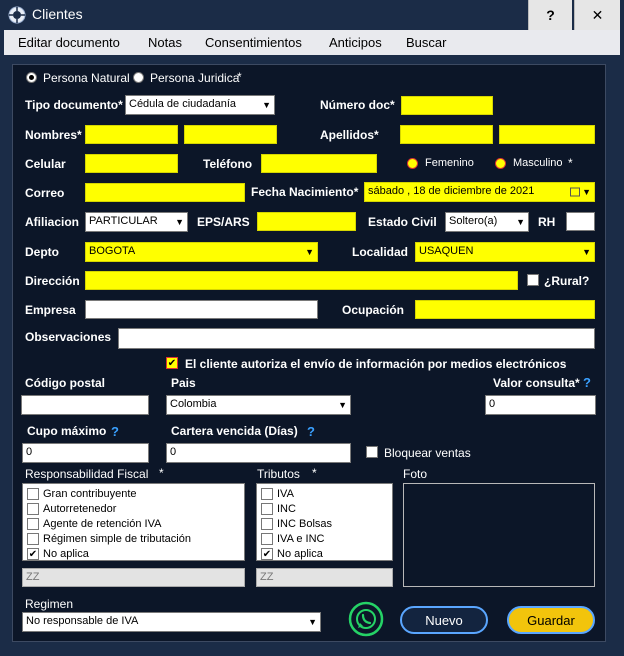  I want to click on valor-consulta-help-icon: ?, so click(587, 382).